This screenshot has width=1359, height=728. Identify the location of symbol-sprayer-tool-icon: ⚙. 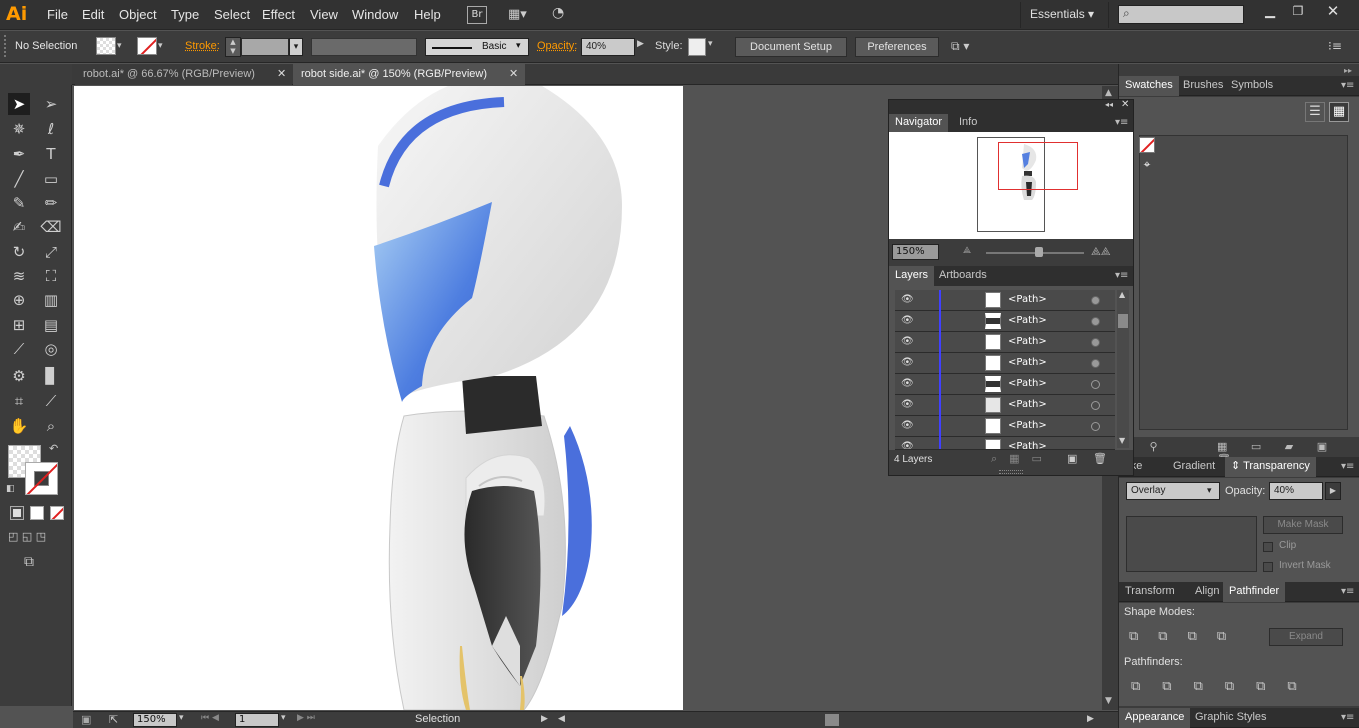
(19, 376).